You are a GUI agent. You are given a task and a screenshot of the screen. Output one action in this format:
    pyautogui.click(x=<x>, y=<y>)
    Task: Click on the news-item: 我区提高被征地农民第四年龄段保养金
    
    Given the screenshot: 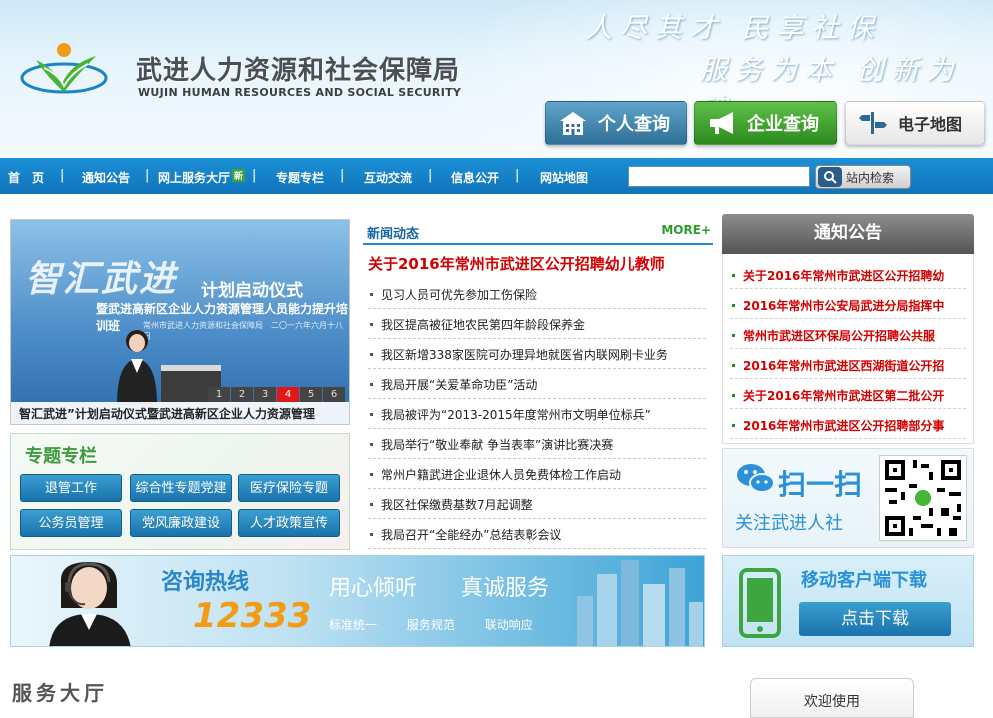 What is the action you would take?
    pyautogui.click(x=537, y=324)
    